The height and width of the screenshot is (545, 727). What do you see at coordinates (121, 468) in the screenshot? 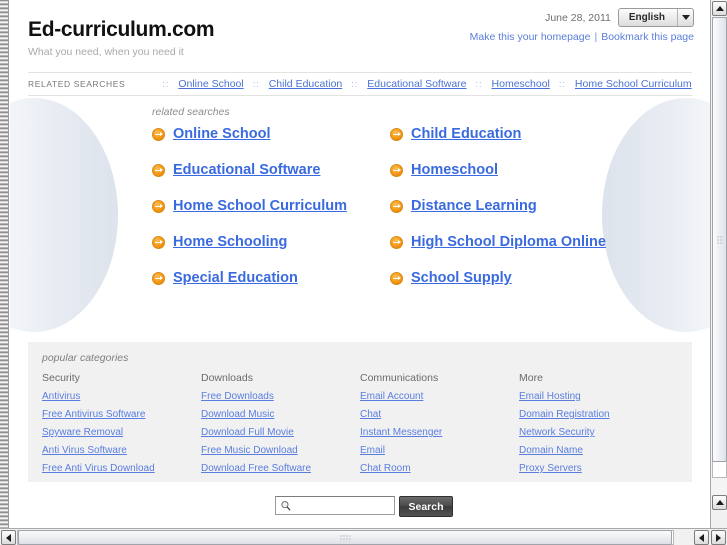
I see `category-link: Free Anti Virus Download` at bounding box center [121, 468].